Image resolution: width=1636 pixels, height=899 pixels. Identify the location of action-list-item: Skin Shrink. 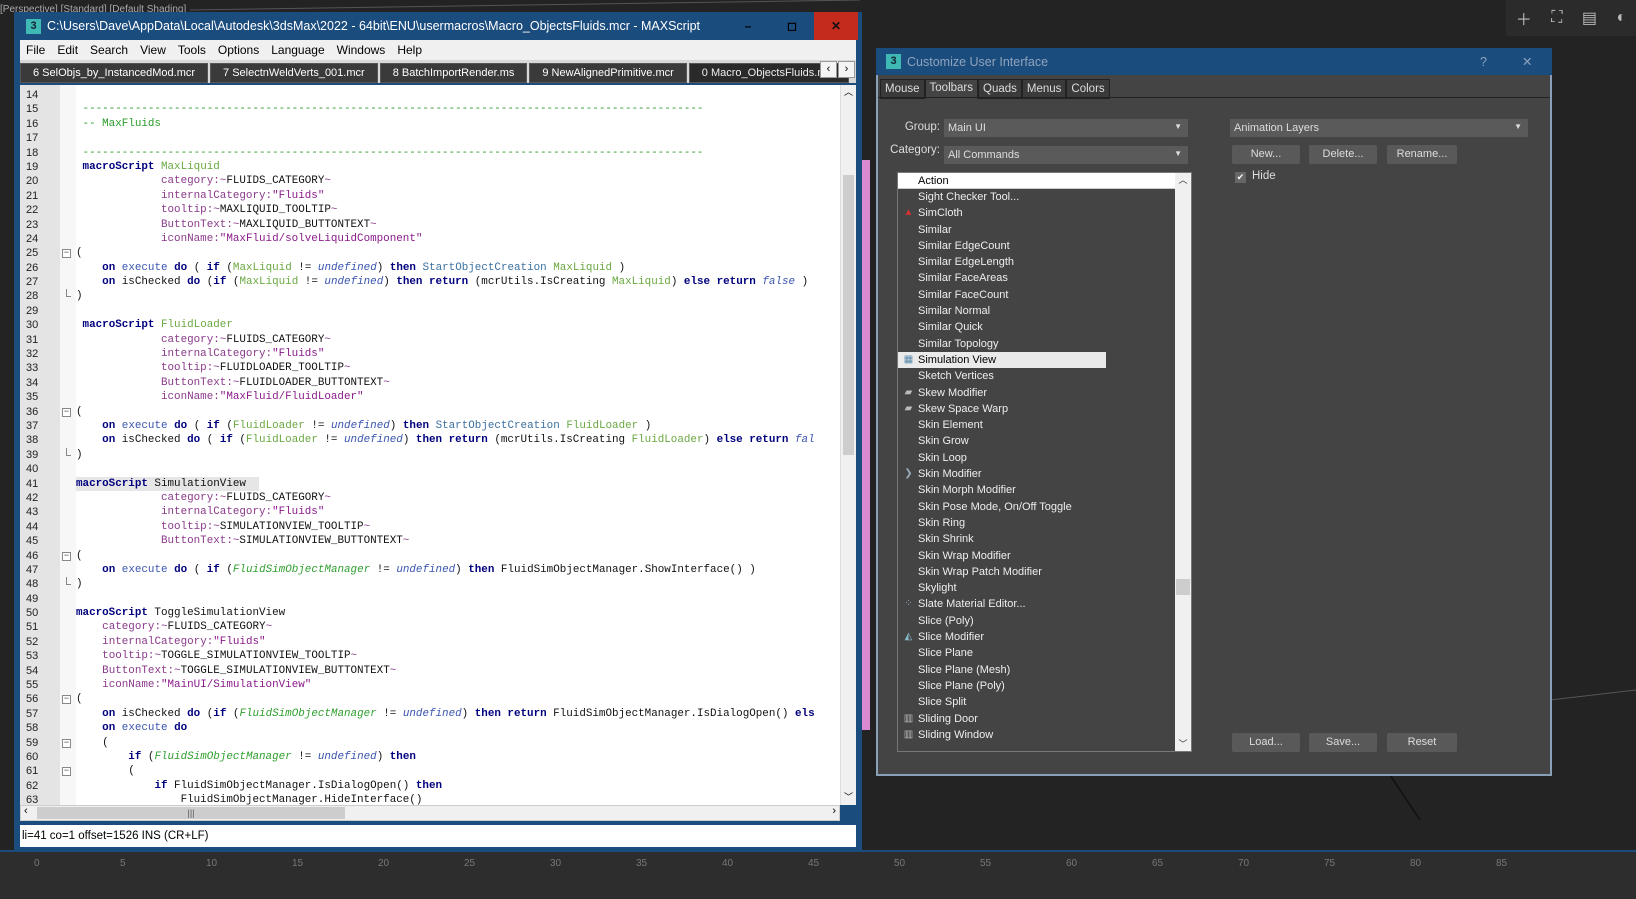
(1044, 539).